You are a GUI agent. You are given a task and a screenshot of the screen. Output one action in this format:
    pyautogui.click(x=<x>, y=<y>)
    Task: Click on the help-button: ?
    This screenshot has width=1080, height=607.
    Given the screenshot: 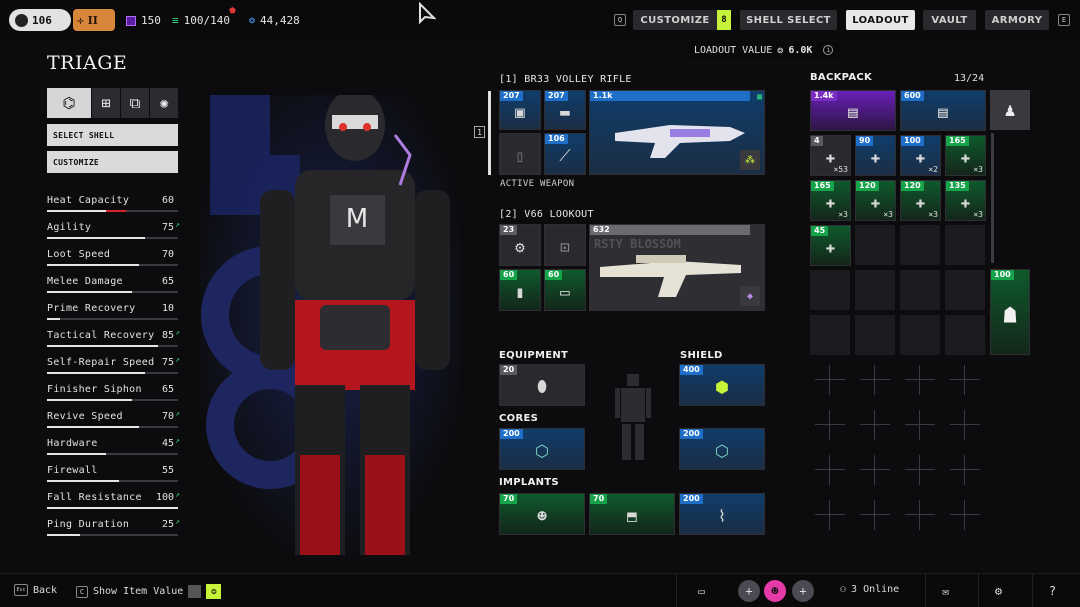 What is the action you would take?
    pyautogui.click(x=1052, y=590)
    